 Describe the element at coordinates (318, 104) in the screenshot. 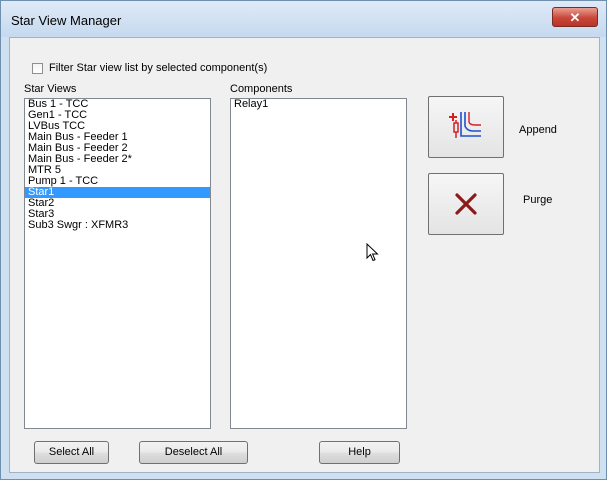

I see `component-list-item: Relay1` at that location.